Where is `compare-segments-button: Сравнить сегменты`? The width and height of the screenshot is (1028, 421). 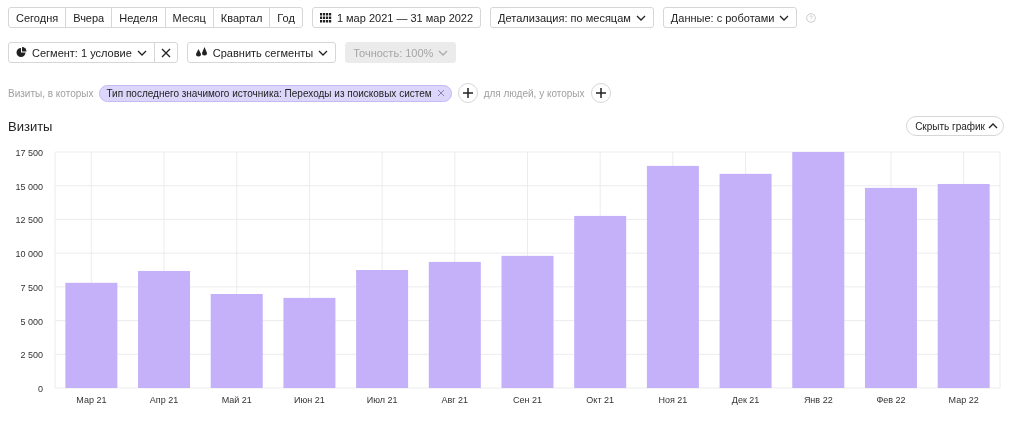 compare-segments-button: Сравнить сегменты is located at coordinates (261, 52).